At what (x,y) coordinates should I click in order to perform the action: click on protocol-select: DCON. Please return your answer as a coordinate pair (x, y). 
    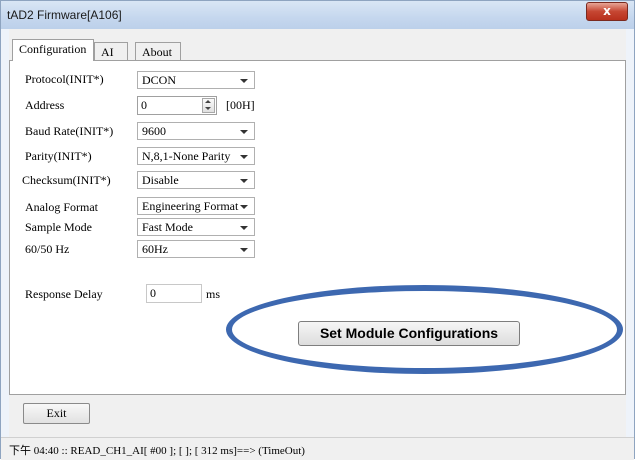
    Looking at the image, I should click on (196, 80).